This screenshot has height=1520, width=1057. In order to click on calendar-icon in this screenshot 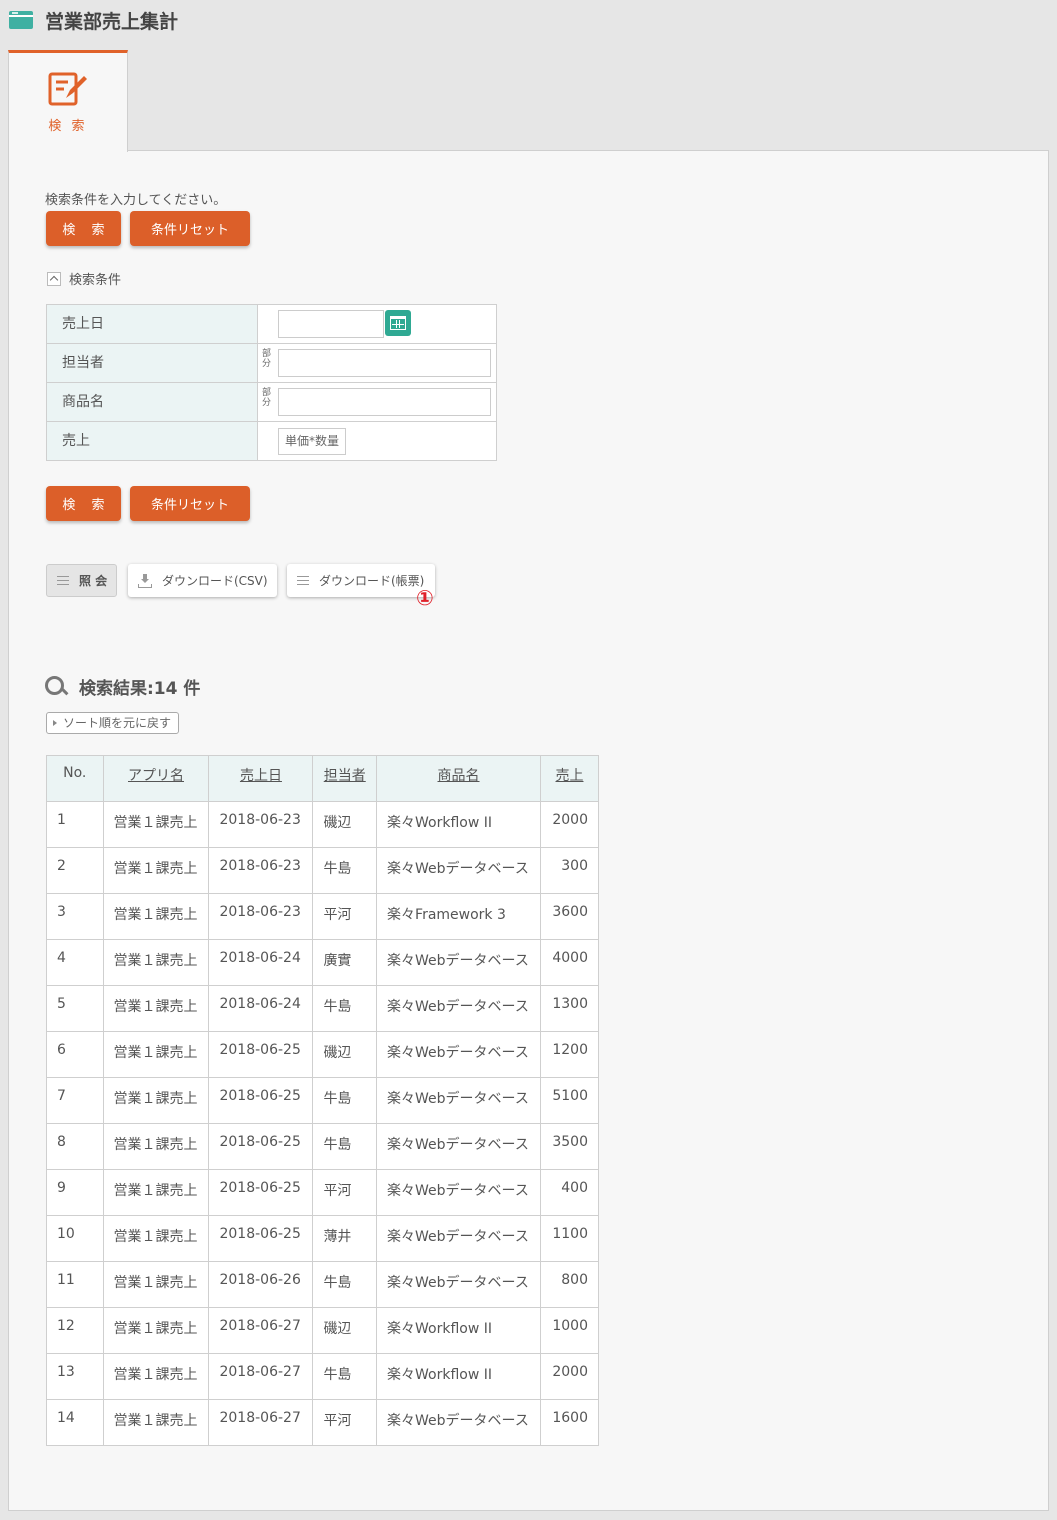, I will do `click(398, 323)`.